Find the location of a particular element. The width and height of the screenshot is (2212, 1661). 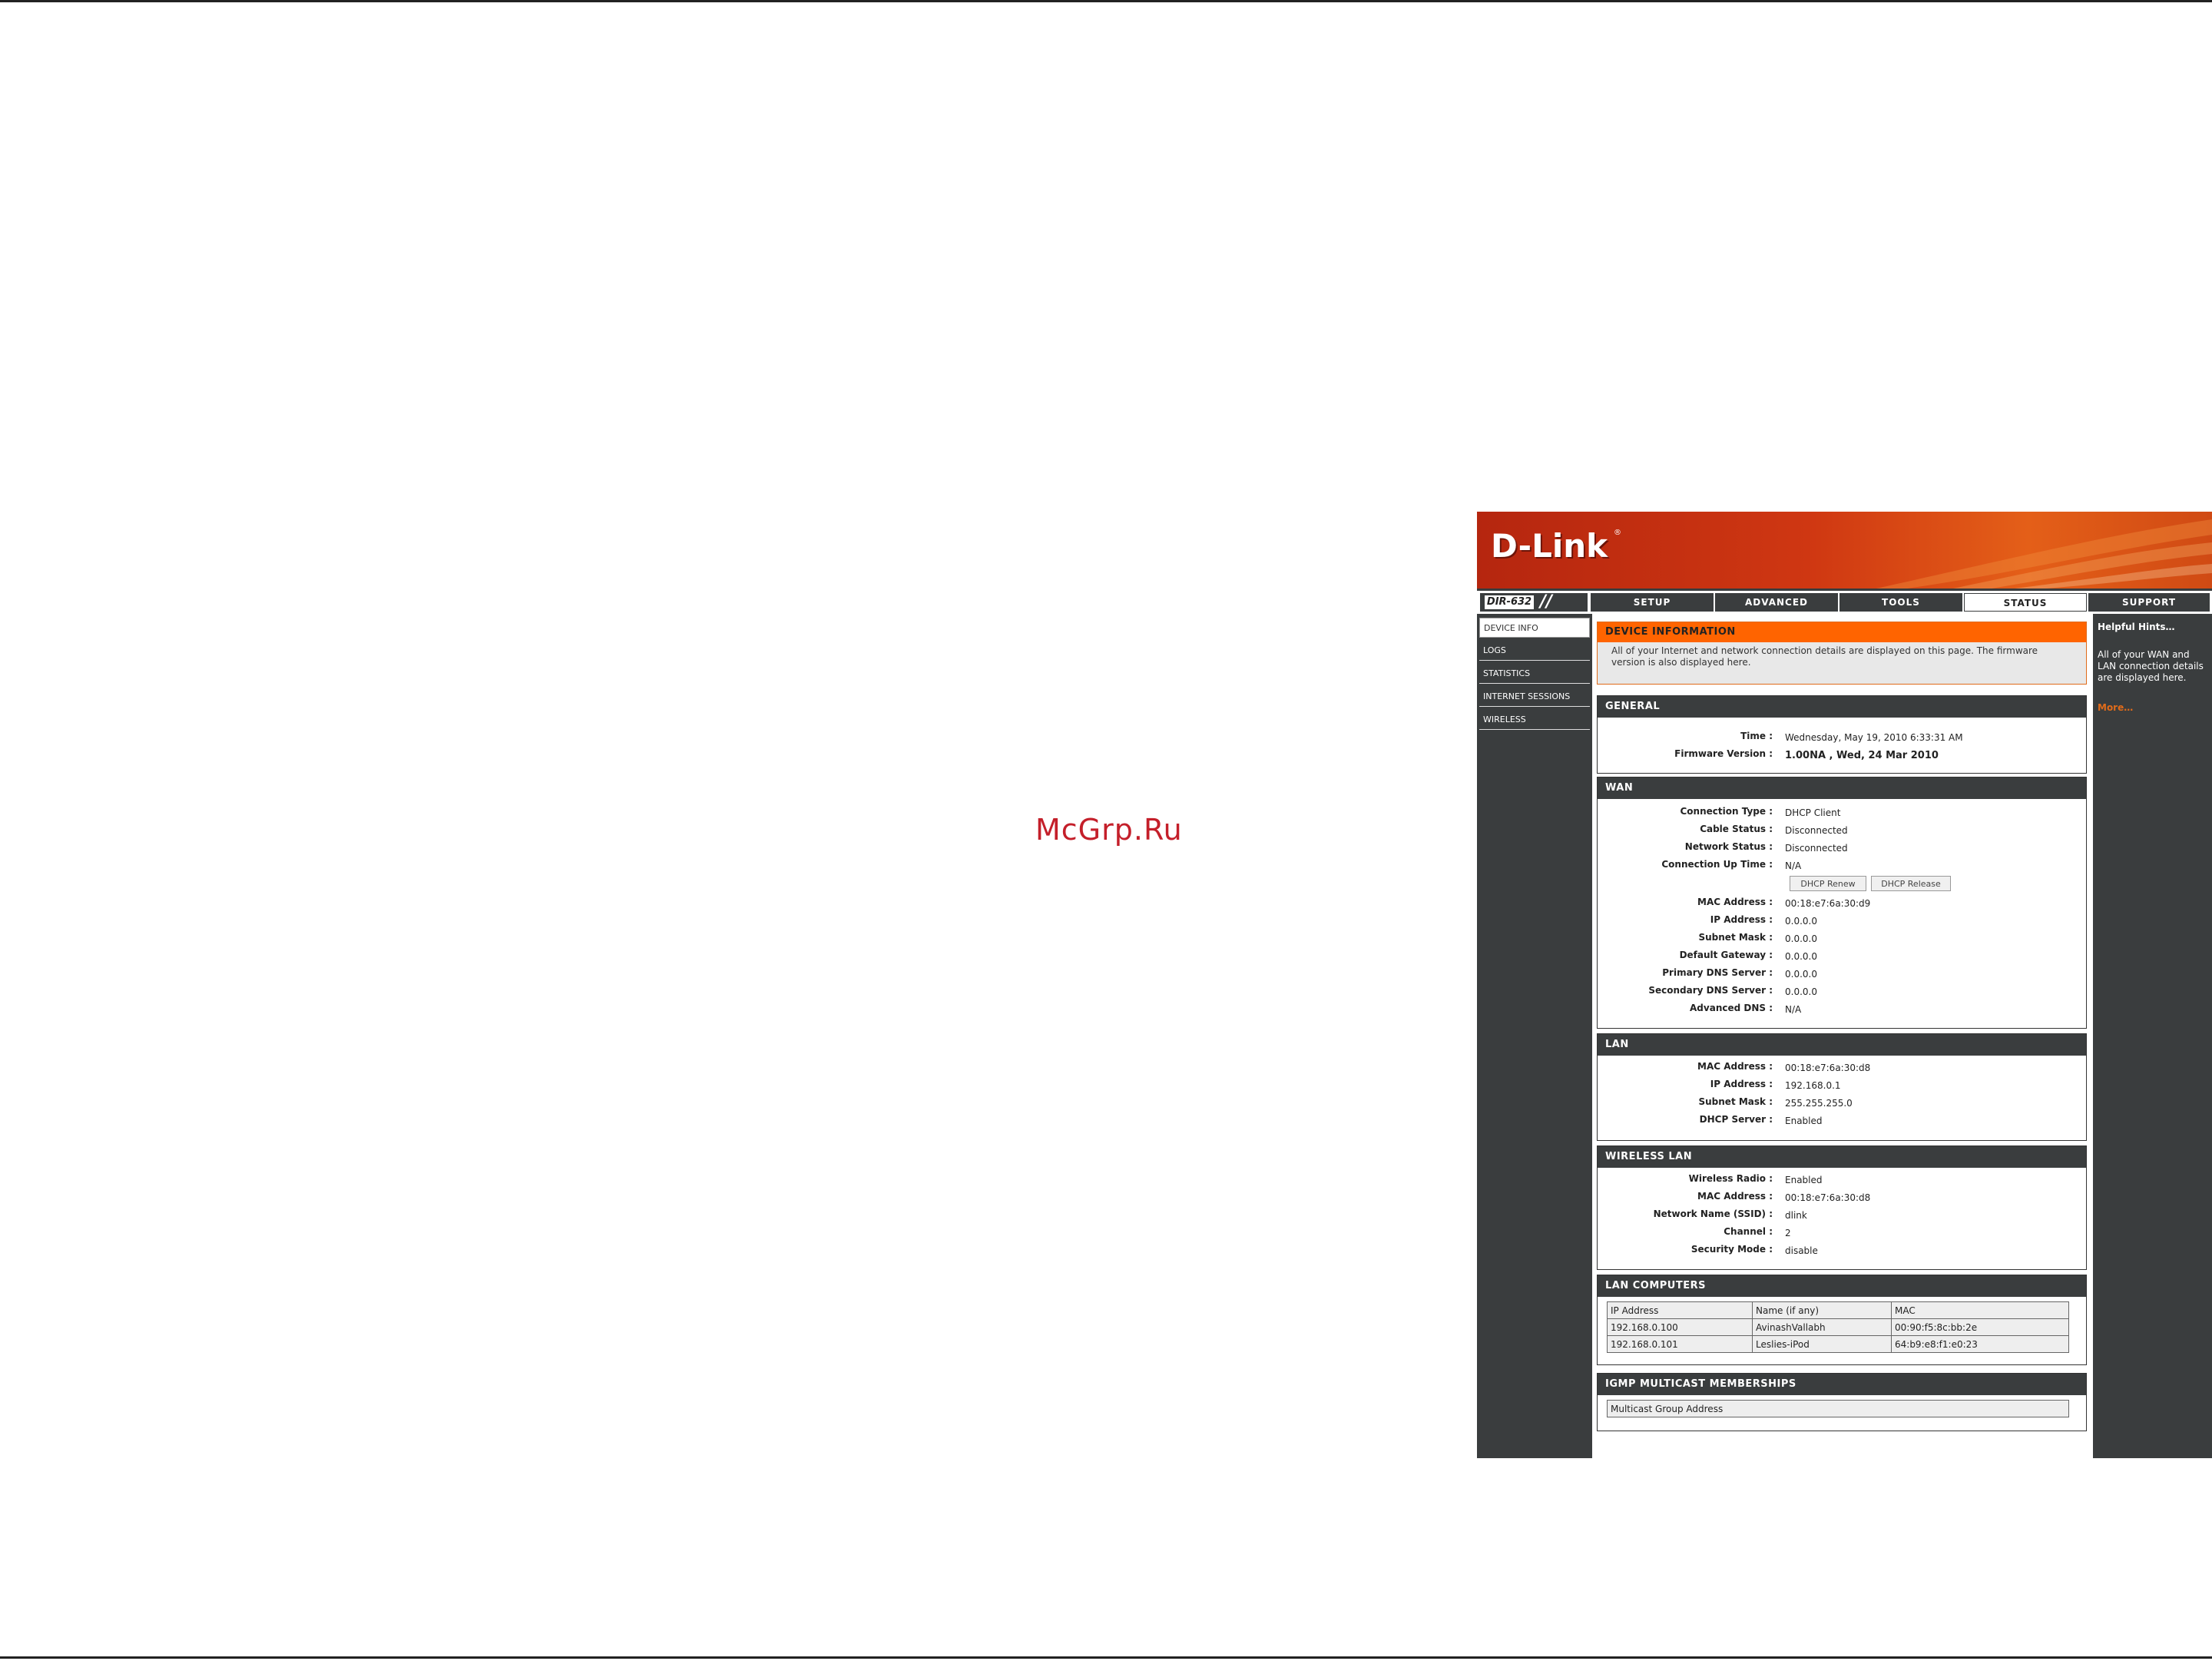

field-label: Connection Up Time : is located at coordinates (1717, 864).